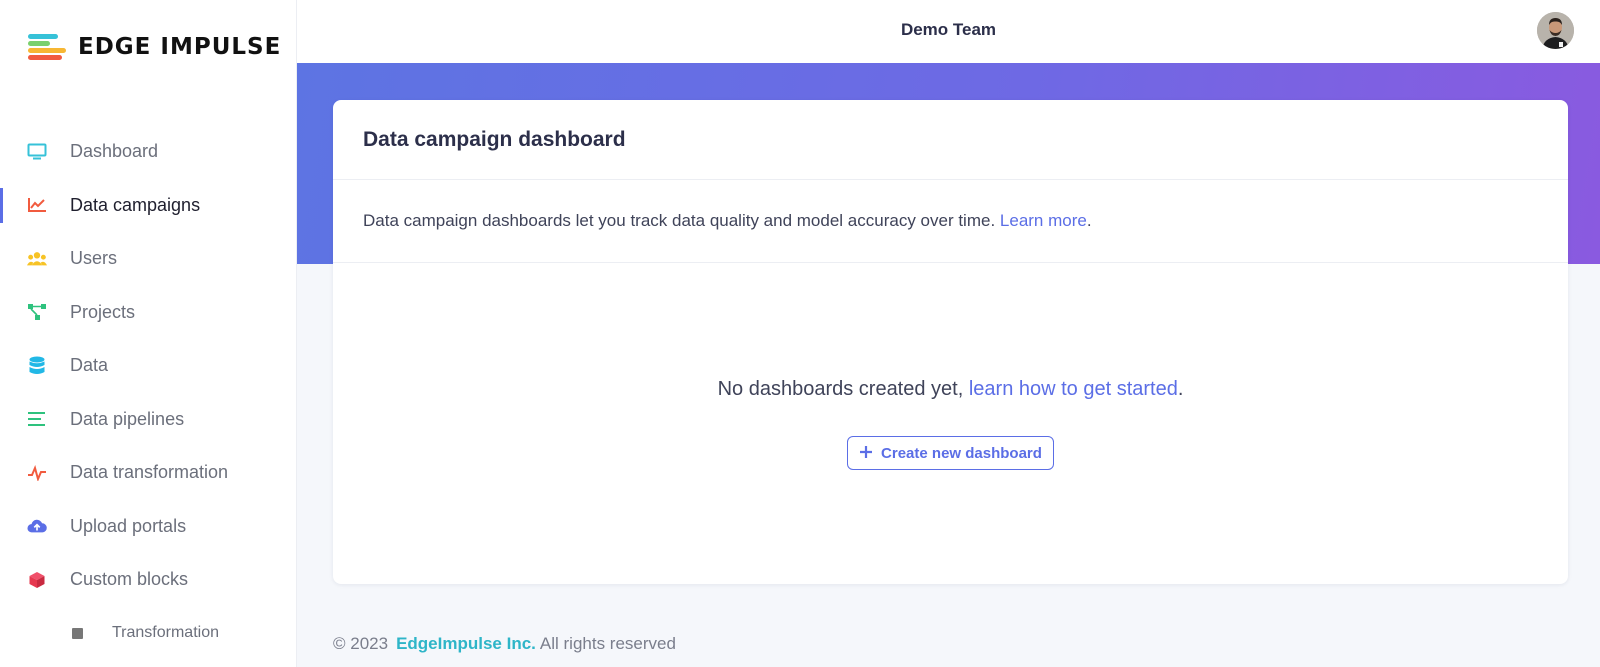 The image size is (1600, 667). I want to click on team-name: Demo Team, so click(948, 30).